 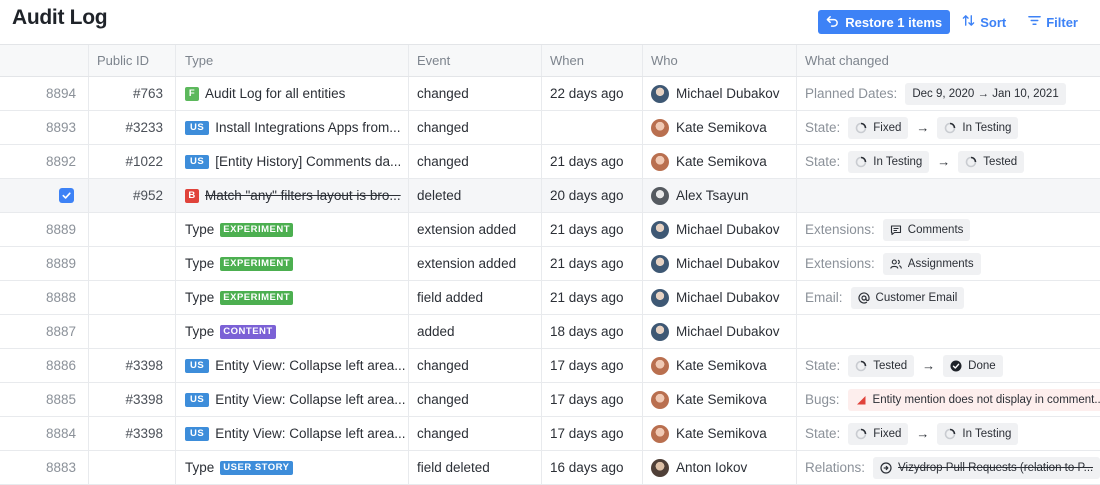 I want to click on public-id: #763, so click(x=132, y=93).